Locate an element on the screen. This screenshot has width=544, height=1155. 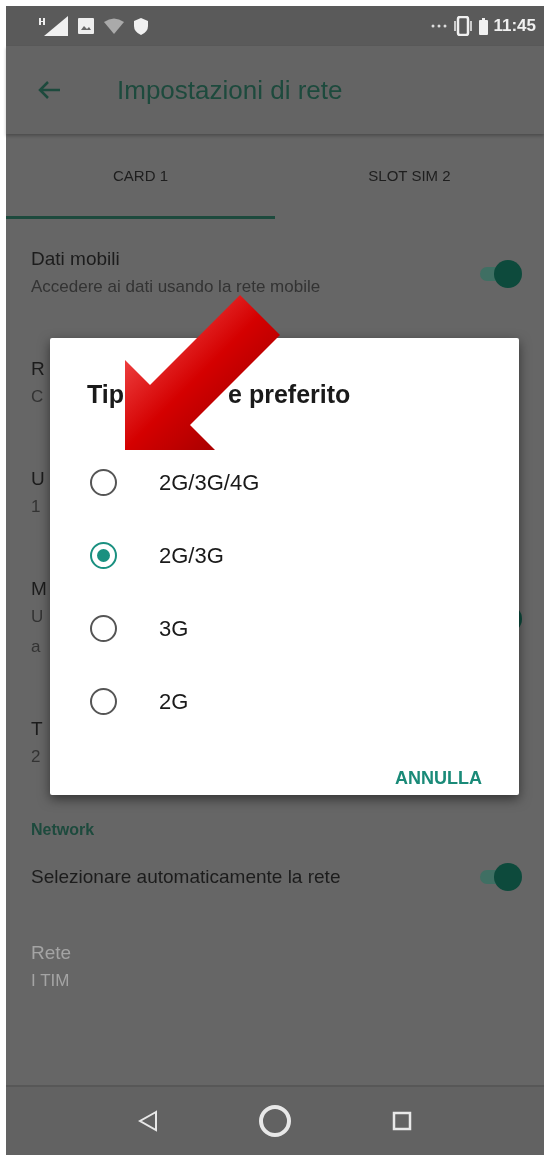
option-label: 2G/3G is located at coordinates (191, 555).